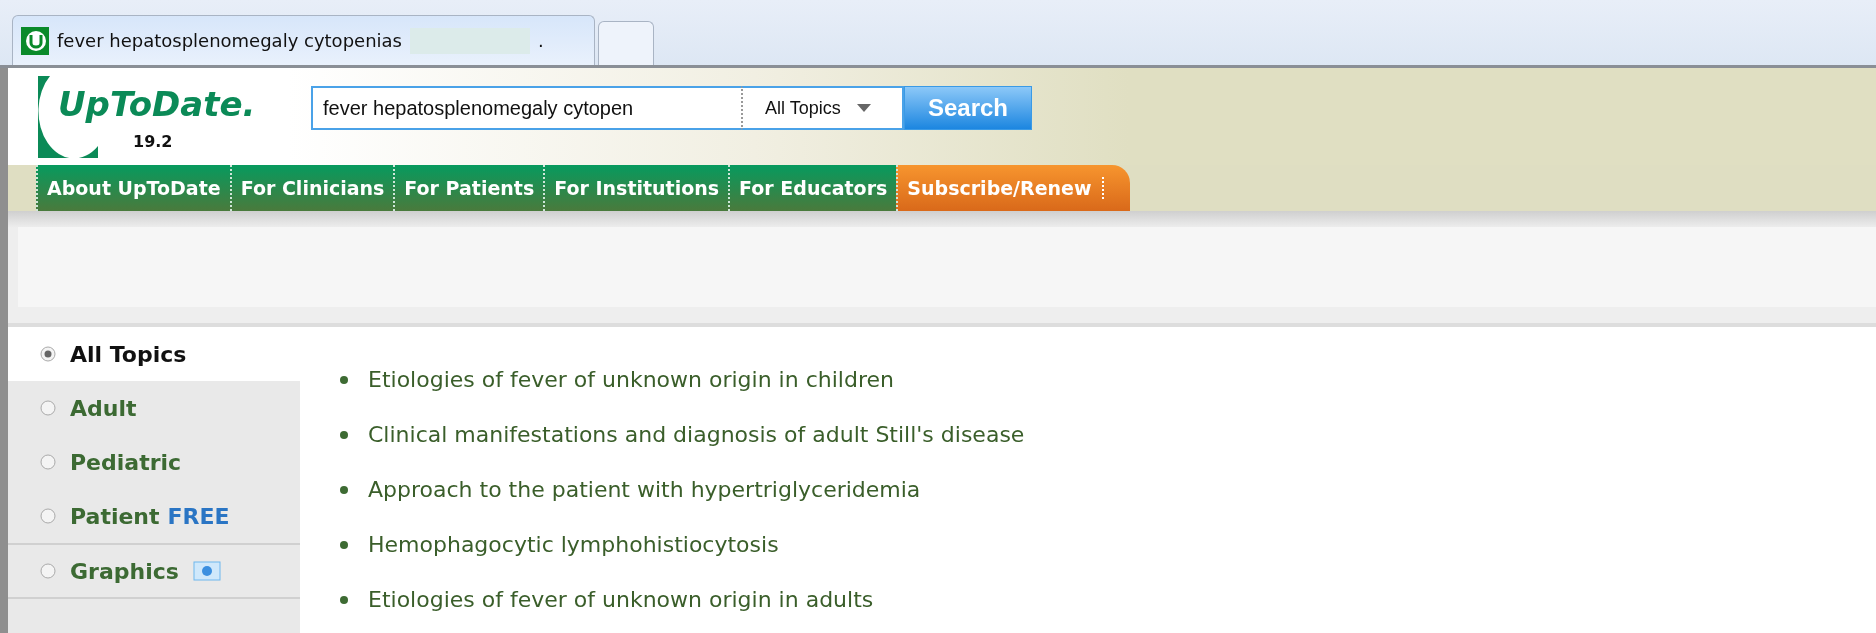  What do you see at coordinates (154, 408) in the screenshot?
I see `filter-option: Adult` at bounding box center [154, 408].